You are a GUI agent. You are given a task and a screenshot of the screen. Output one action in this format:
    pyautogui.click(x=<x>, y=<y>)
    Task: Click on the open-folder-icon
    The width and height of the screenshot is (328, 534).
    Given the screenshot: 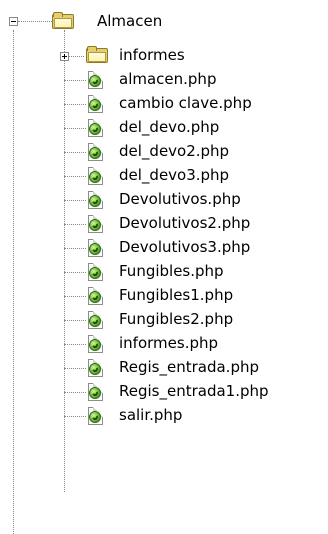 What is the action you would take?
    pyautogui.click(x=63, y=21)
    